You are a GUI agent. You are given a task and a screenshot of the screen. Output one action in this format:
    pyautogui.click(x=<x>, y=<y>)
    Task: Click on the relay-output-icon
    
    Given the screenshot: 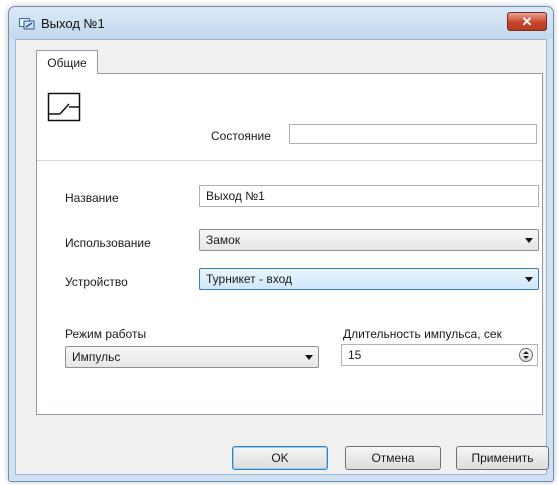 What is the action you would take?
    pyautogui.click(x=27, y=24)
    